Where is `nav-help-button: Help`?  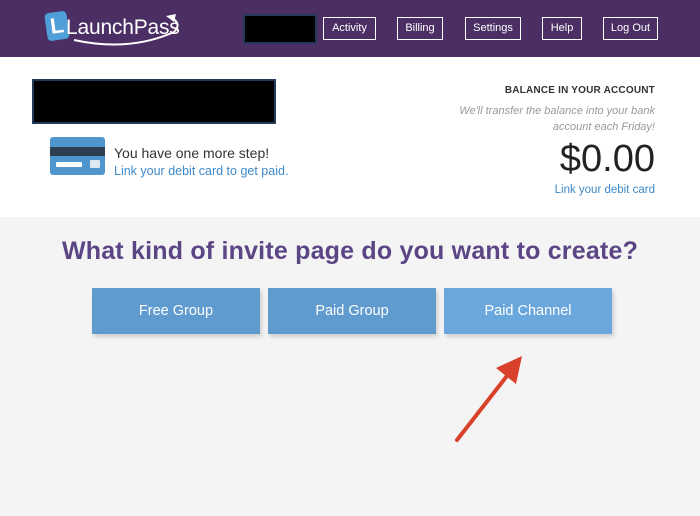
nav-help-button: Help is located at coordinates (562, 28).